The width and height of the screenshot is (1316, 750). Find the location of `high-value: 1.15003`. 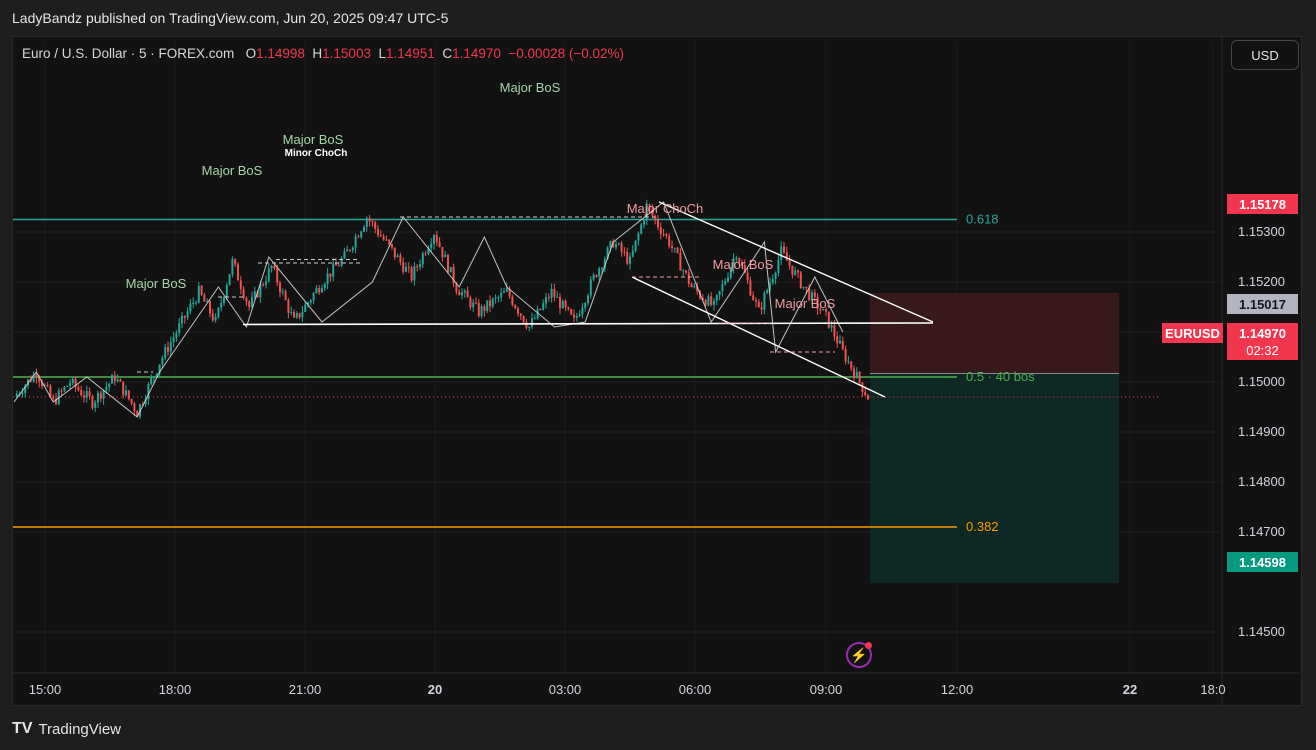

high-value: 1.15003 is located at coordinates (346, 53).